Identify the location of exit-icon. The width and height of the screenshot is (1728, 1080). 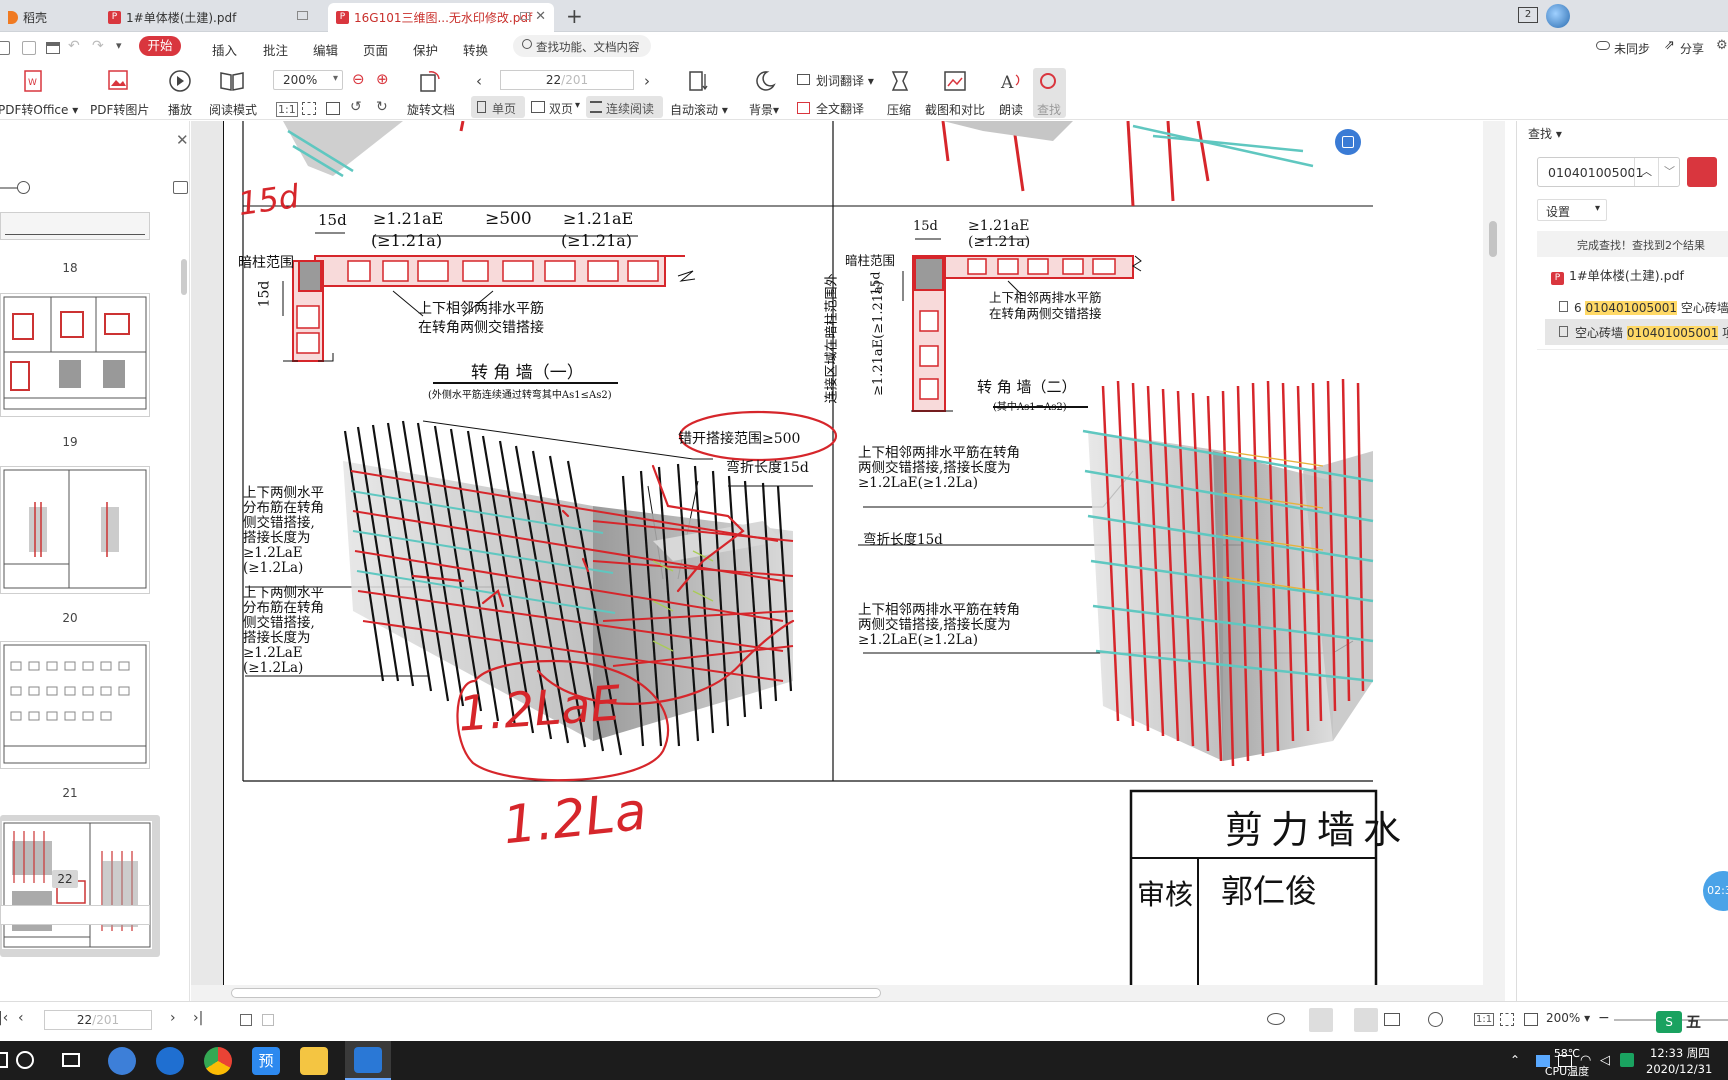
(246, 1020).